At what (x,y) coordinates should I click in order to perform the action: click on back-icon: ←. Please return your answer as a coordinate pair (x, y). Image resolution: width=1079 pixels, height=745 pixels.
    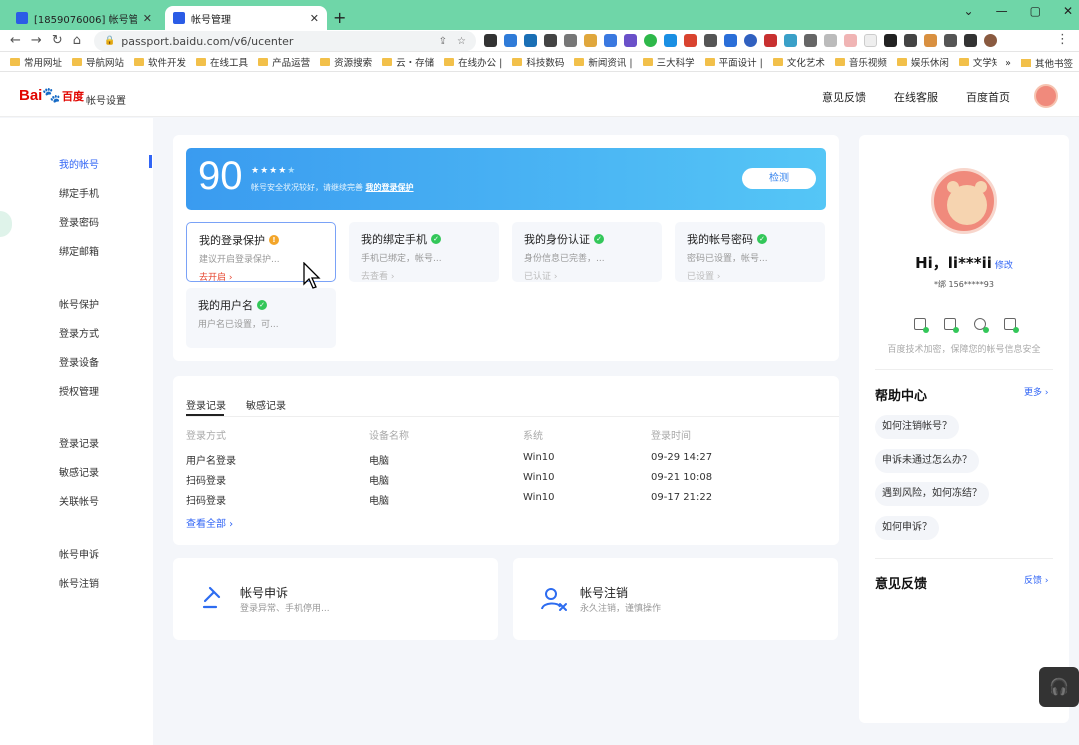
    Looking at the image, I should click on (15, 40).